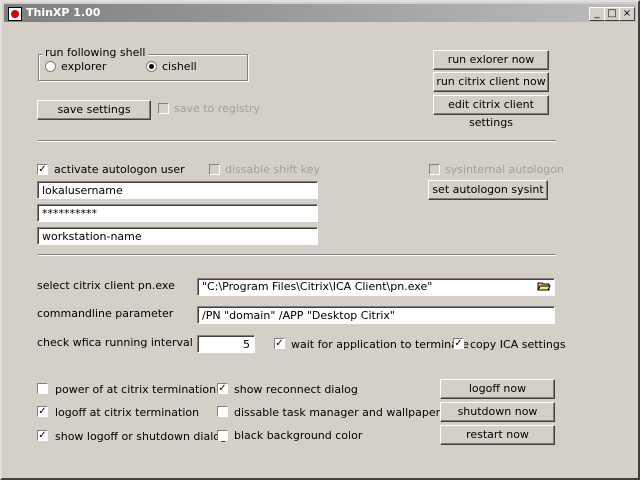 This screenshot has width=640, height=480. I want to click on commandline-field, so click(376, 315).